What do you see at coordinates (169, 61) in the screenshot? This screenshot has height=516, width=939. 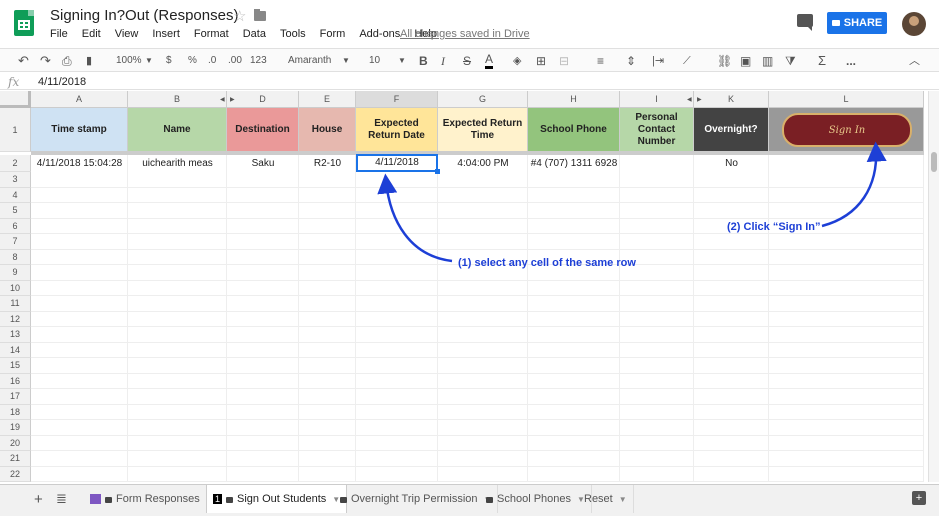 I see `currency-button: $` at bounding box center [169, 61].